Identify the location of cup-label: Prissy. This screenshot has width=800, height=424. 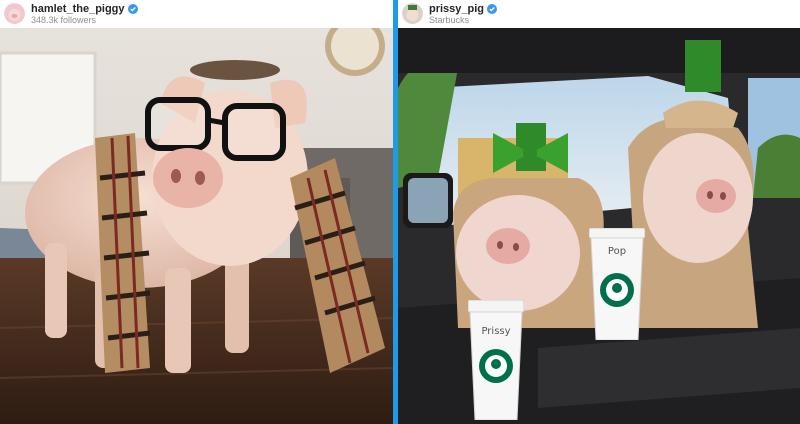
(496, 331).